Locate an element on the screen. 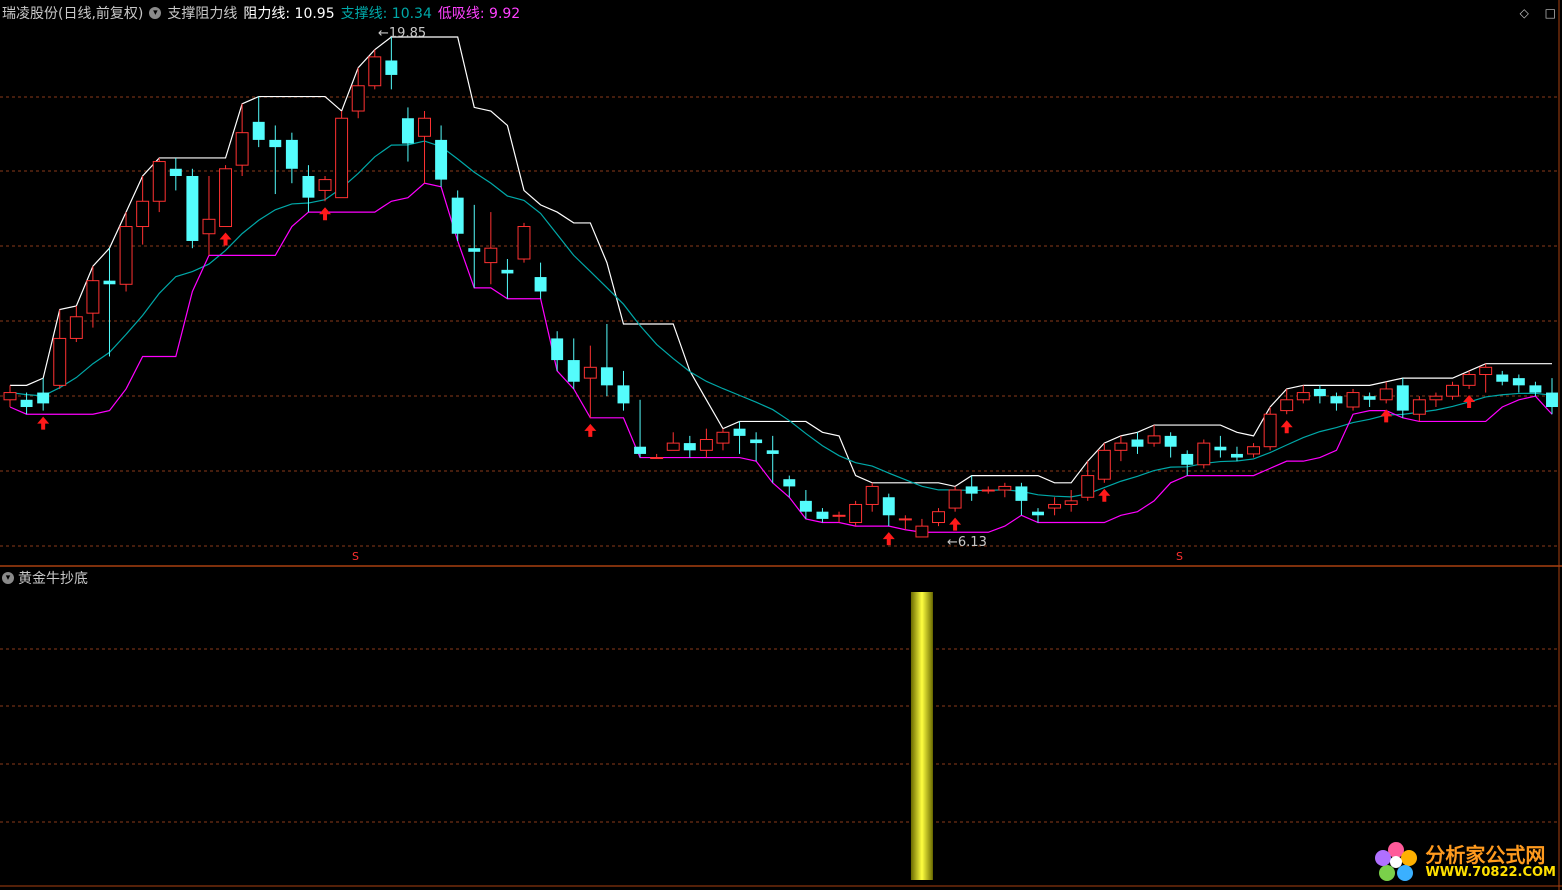 Image resolution: width=1562 pixels, height=890 pixels. watermark: 分析家公式网 WWW.70822.COM is located at coordinates (1463, 862).